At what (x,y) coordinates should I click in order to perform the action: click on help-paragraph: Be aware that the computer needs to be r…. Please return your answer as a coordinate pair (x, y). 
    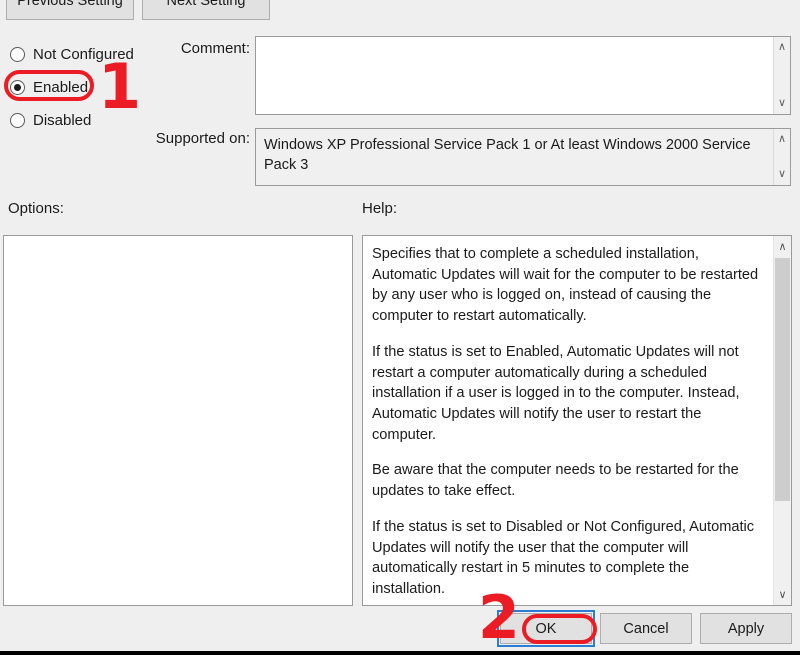
    Looking at the image, I should click on (555, 481).